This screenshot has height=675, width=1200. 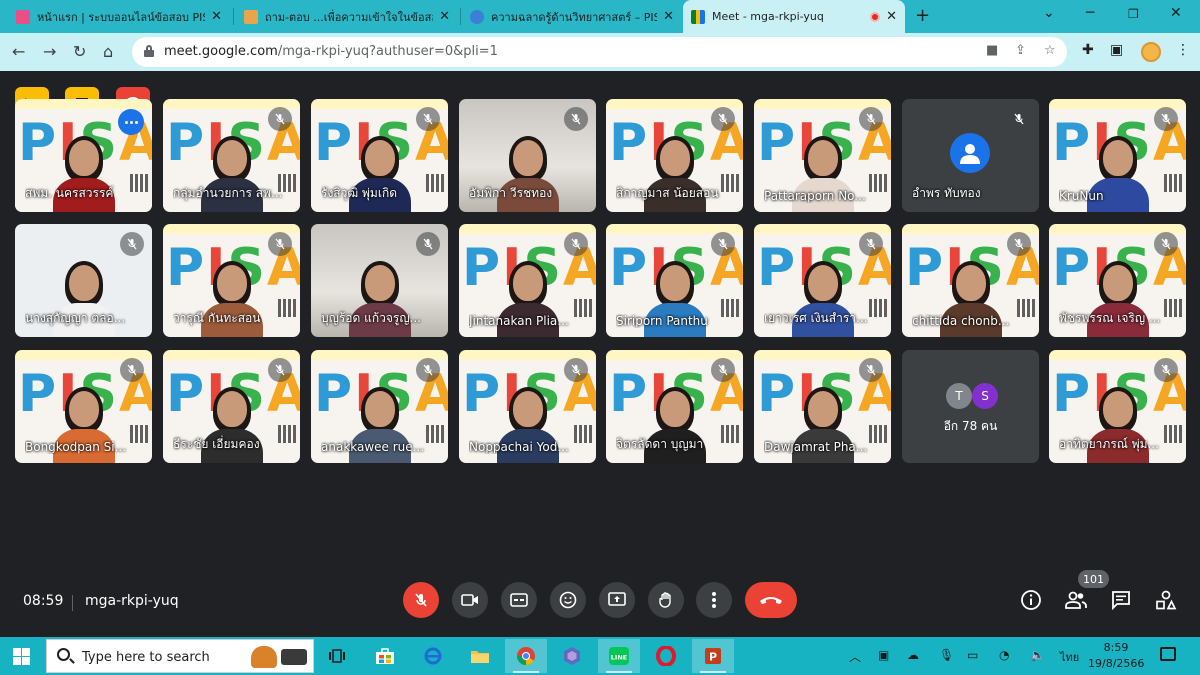 I want to click on reload-icon: ↻, so click(x=79, y=51).